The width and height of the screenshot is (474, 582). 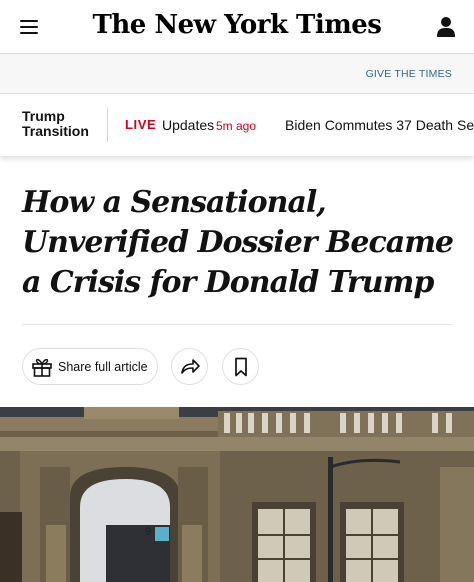 I want to click on promo-bar: GIVE THE TIMES, so click(x=237, y=74).